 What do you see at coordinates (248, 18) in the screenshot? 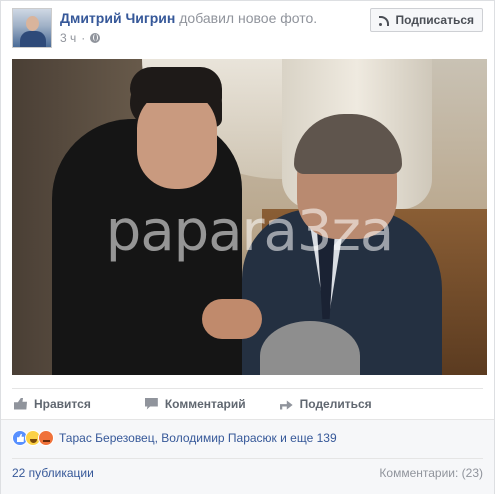
I see `post-action-text: добавил новое фото.` at bounding box center [248, 18].